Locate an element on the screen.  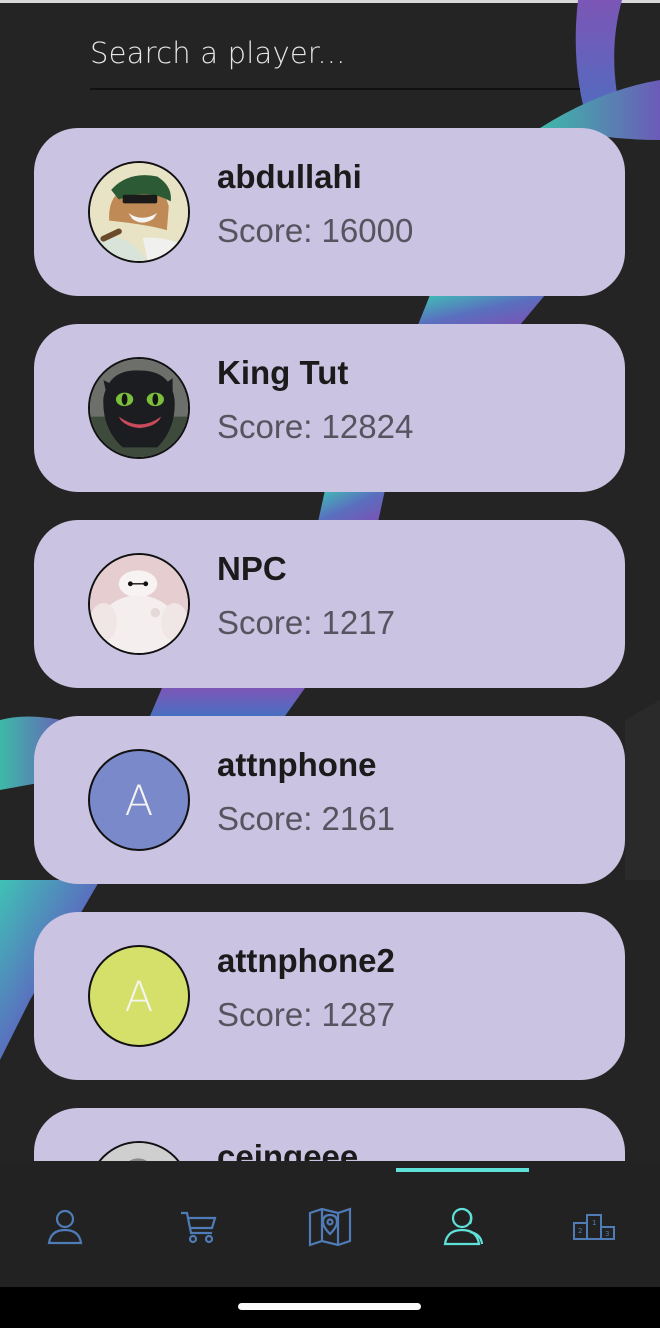
player-score: Score: 2161 is located at coordinates (306, 818).